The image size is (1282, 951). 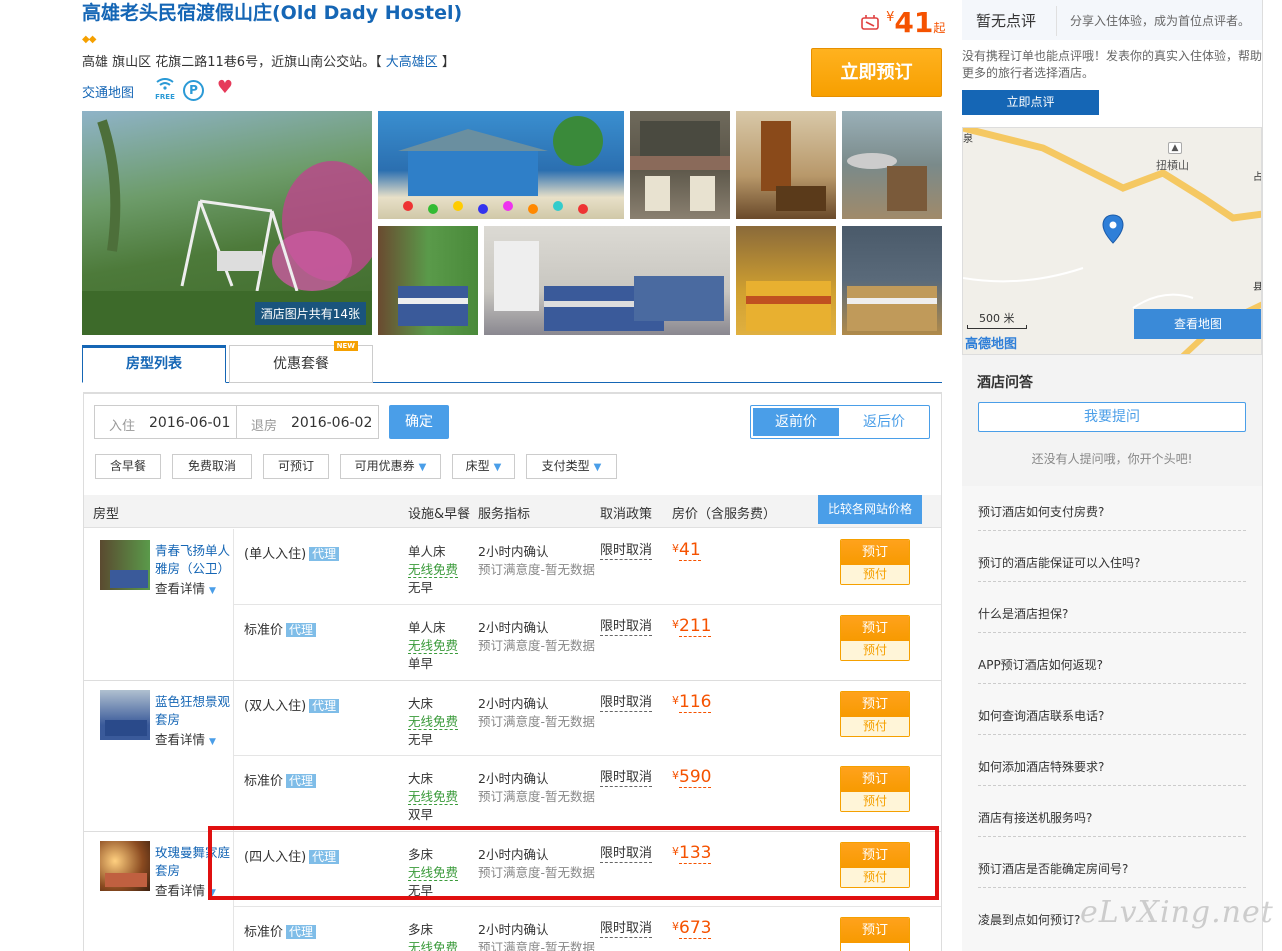 I want to click on checkout-field: 退房 2016-06-02, so click(x=307, y=422).